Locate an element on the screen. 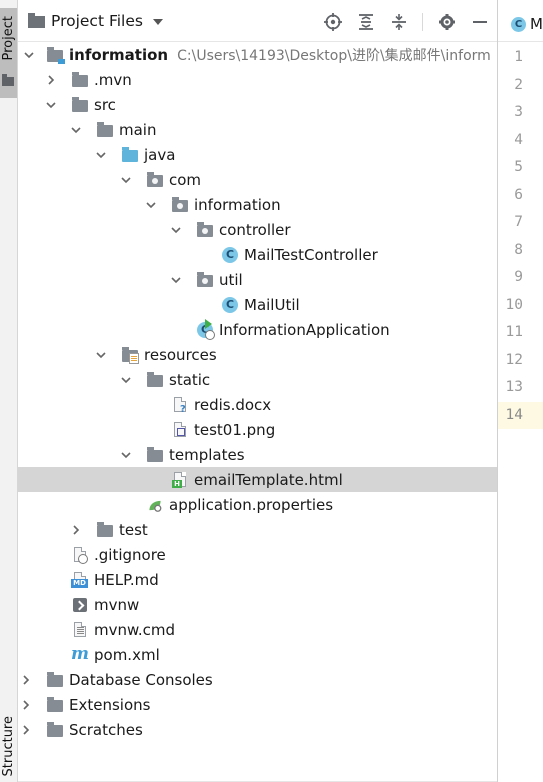 Image resolution: width=543 pixels, height=782 pixels. tree-row-selected: HemailTemplate.html is located at coordinates (257, 479).